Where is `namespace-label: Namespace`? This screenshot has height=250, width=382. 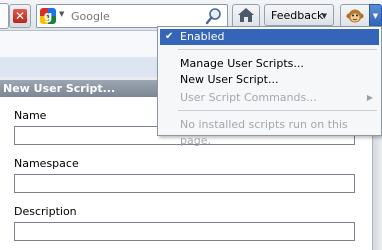
namespace-label: Namespace is located at coordinates (46, 163).